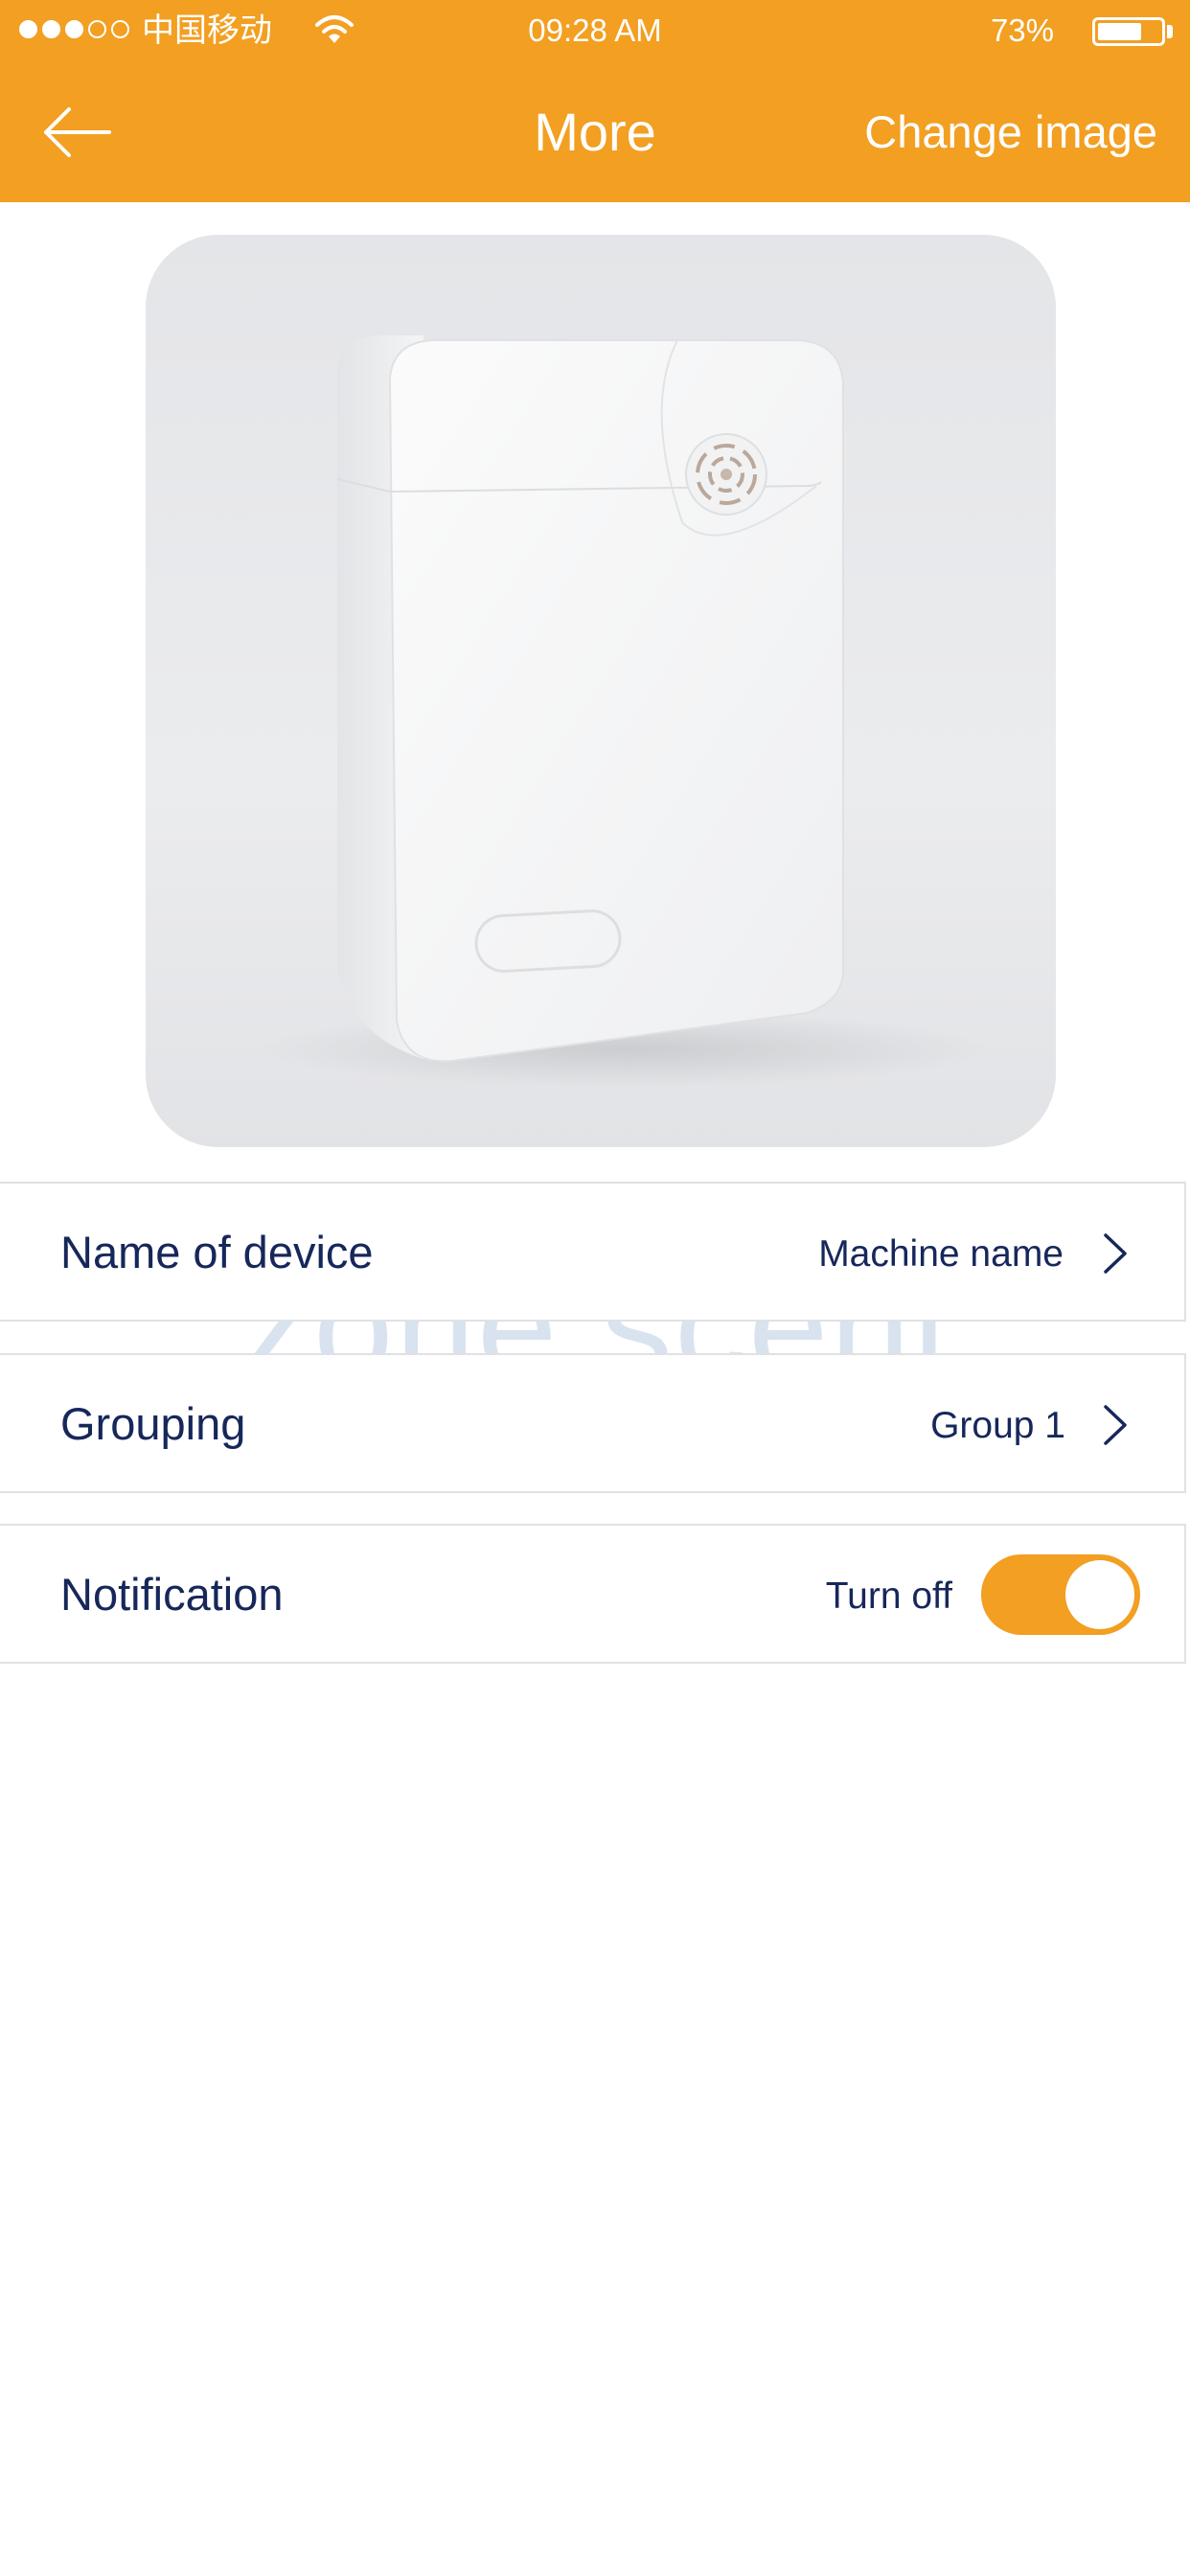 This screenshot has width=1190, height=2576. I want to click on machine-name-value: Machine name, so click(941, 1254).